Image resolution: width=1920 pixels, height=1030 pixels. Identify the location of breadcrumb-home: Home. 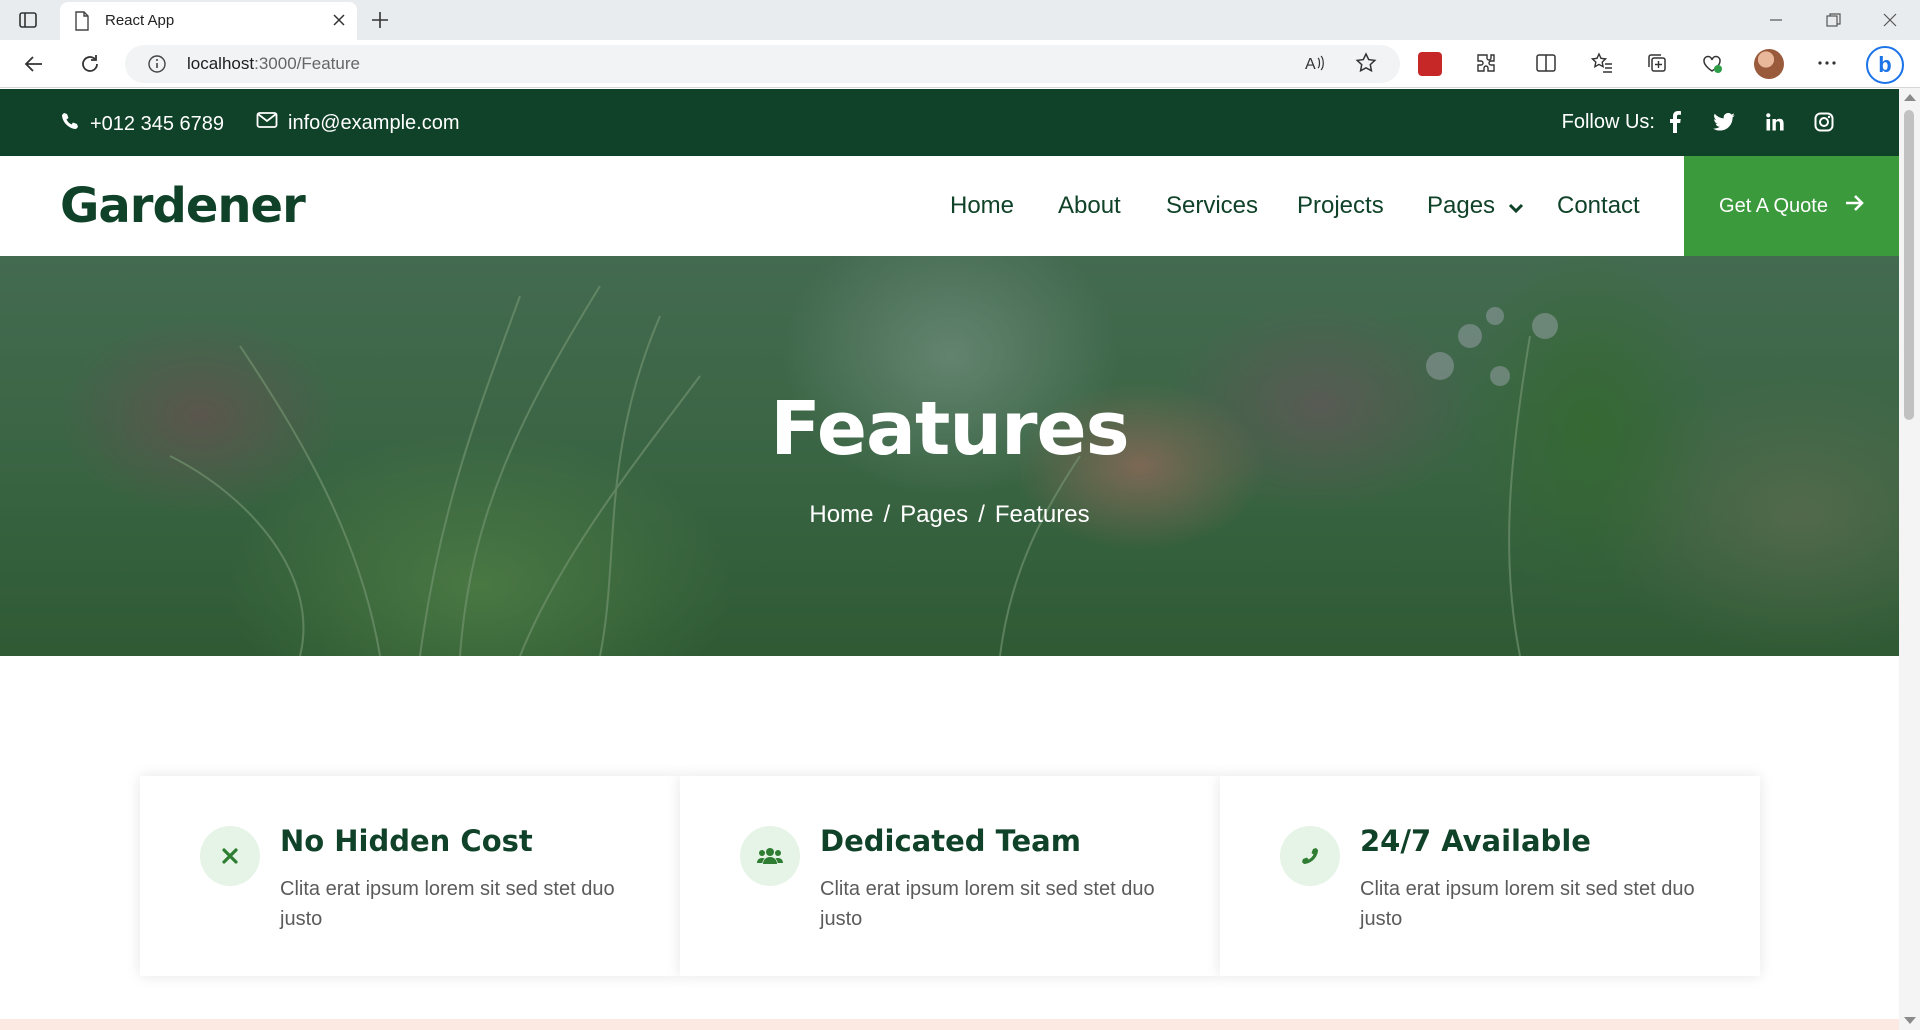
(841, 514).